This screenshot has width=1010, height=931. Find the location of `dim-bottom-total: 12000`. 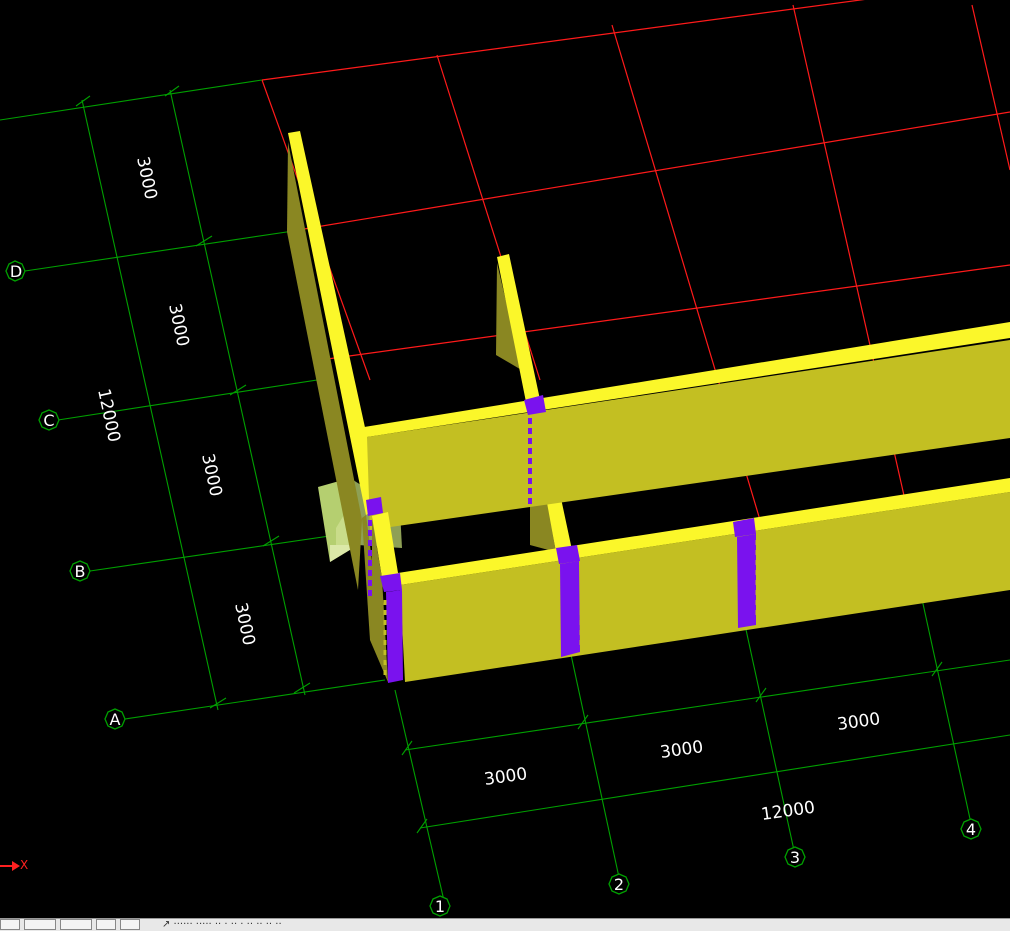

dim-bottom-total: 12000 is located at coordinates (788, 811).